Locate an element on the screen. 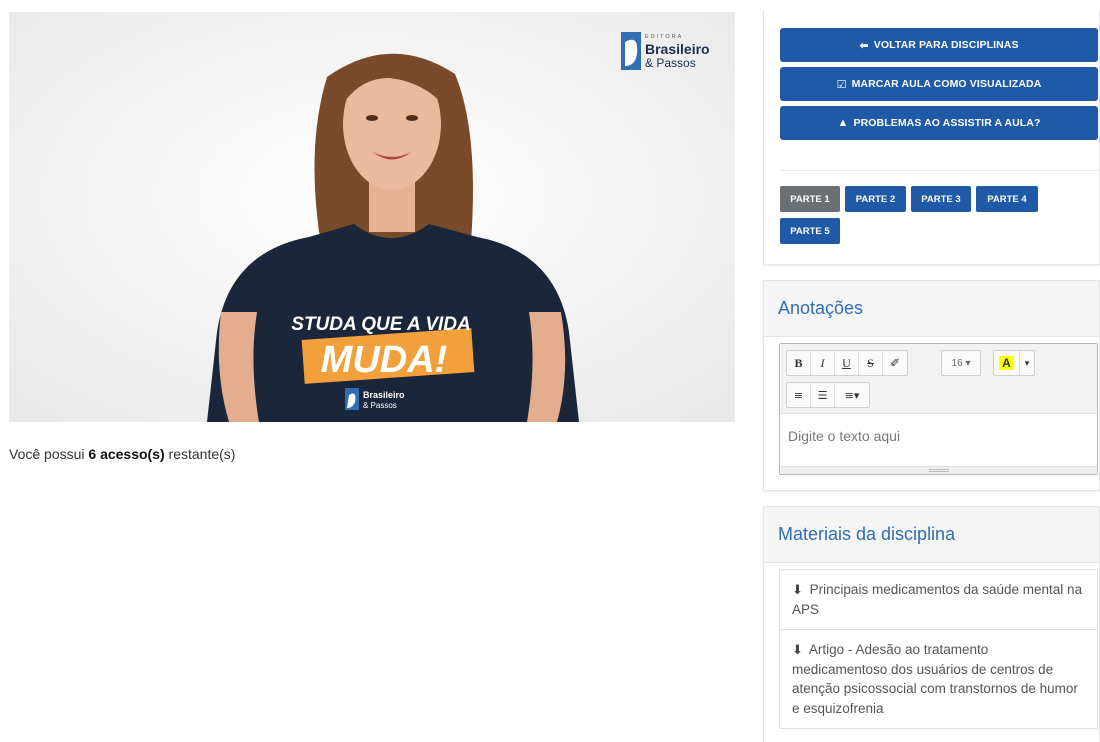 This screenshot has height=742, width=1100. materials-title: Materiais da disciplina is located at coordinates (931, 535).